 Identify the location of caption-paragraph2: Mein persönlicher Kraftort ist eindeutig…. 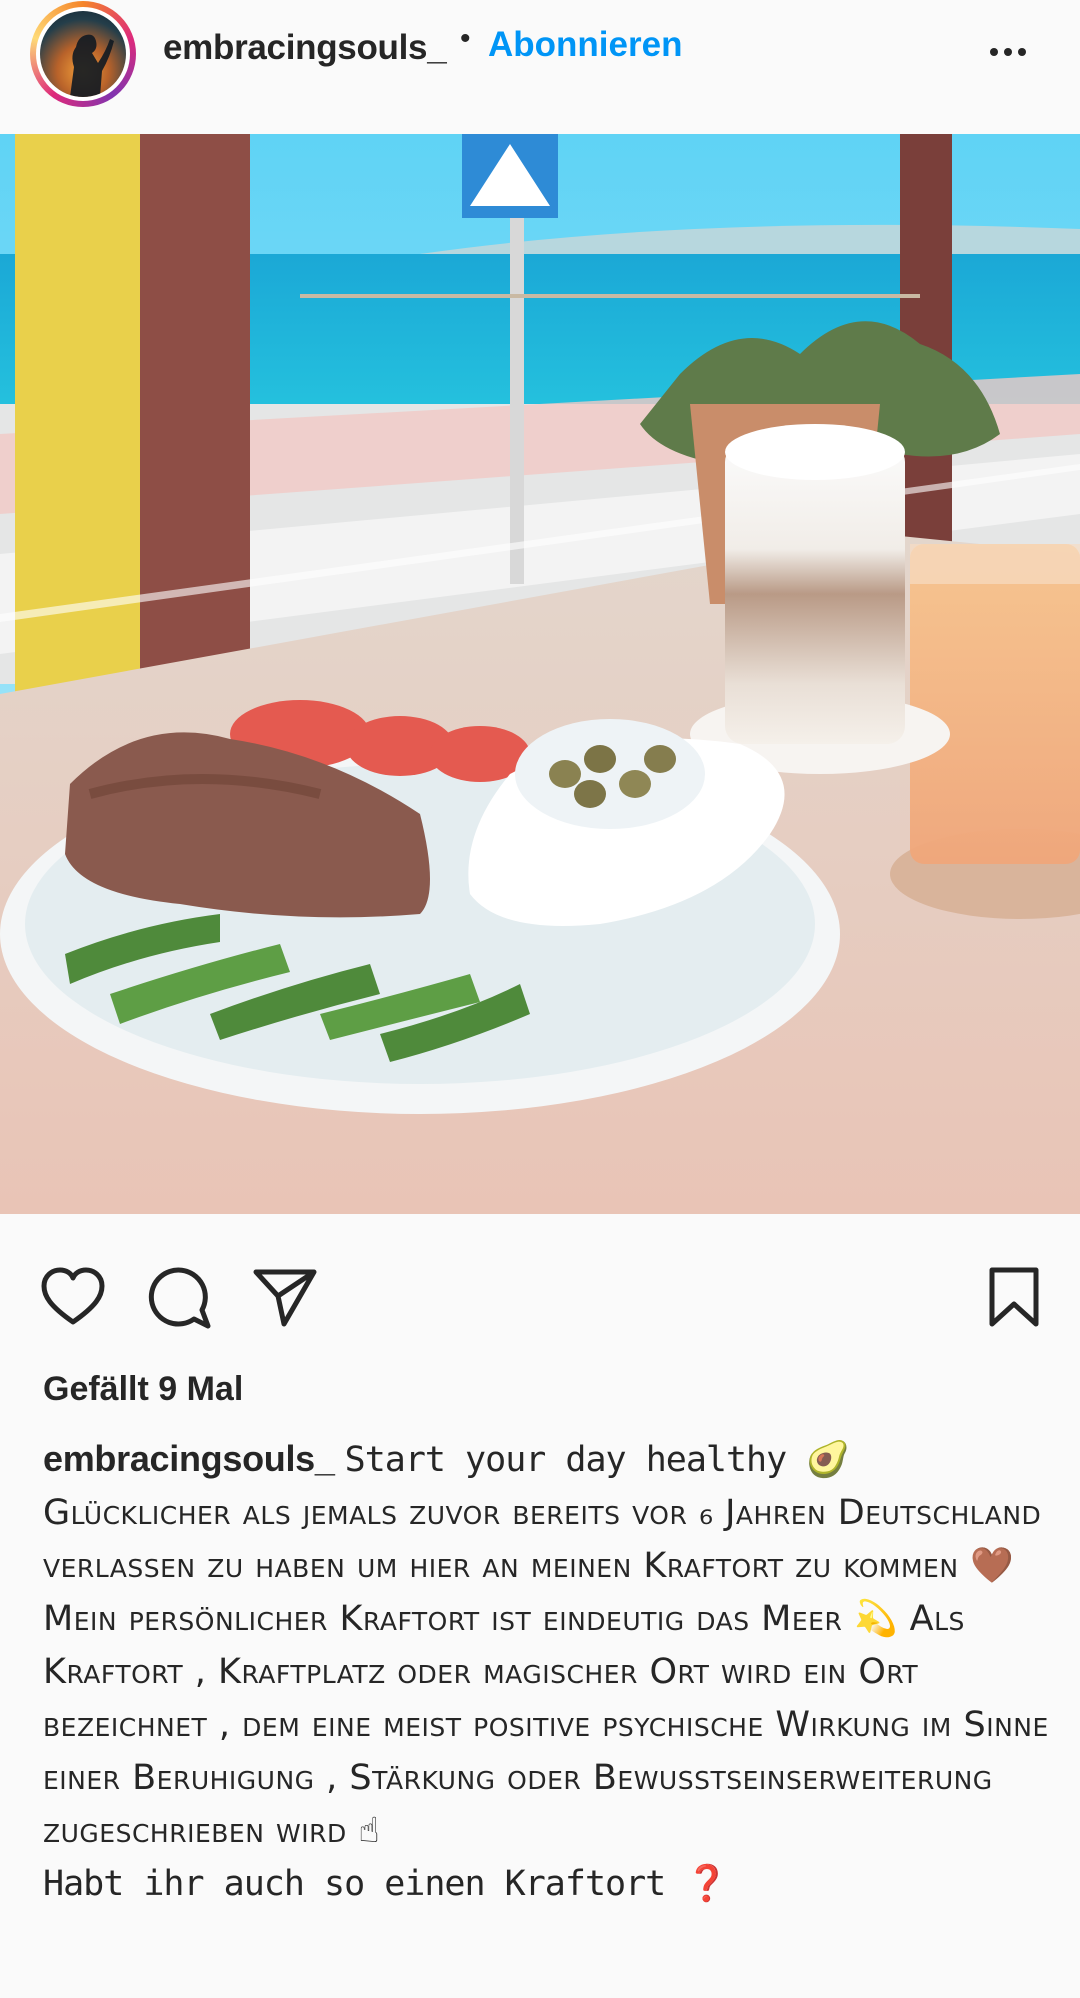
(546, 1725).